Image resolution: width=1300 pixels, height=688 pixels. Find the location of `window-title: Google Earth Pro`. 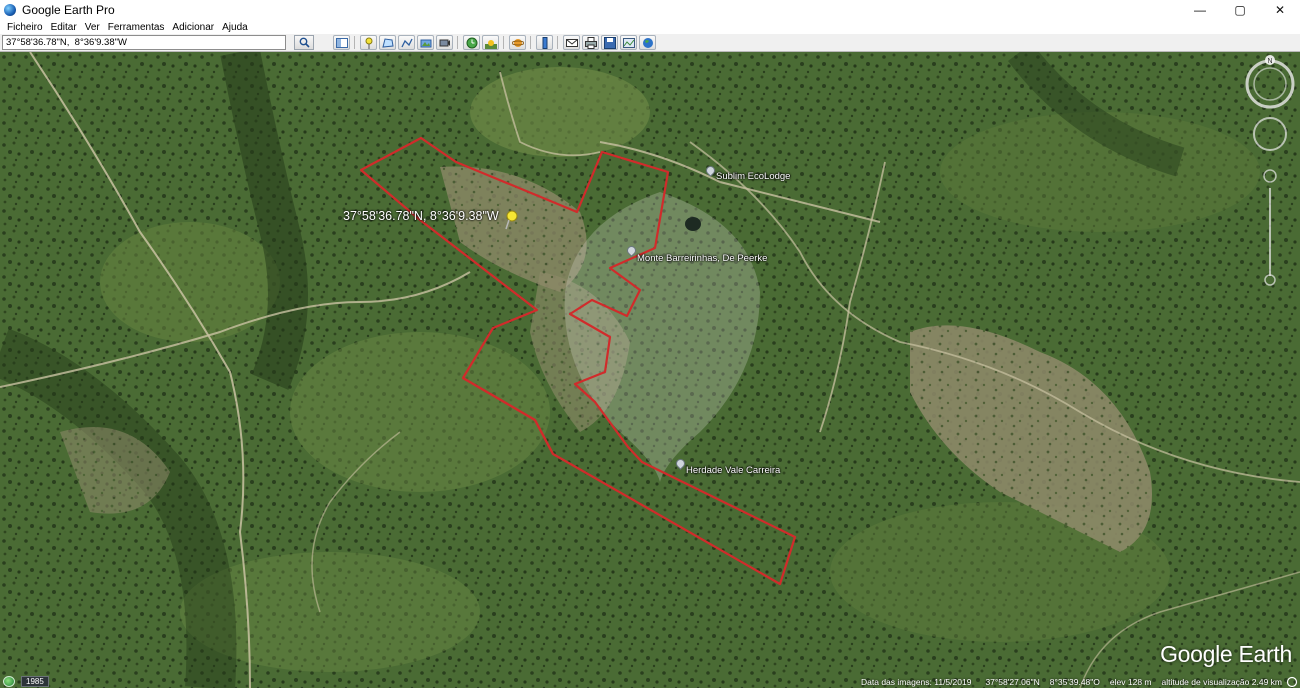

window-title: Google Earth Pro is located at coordinates (68, 10).